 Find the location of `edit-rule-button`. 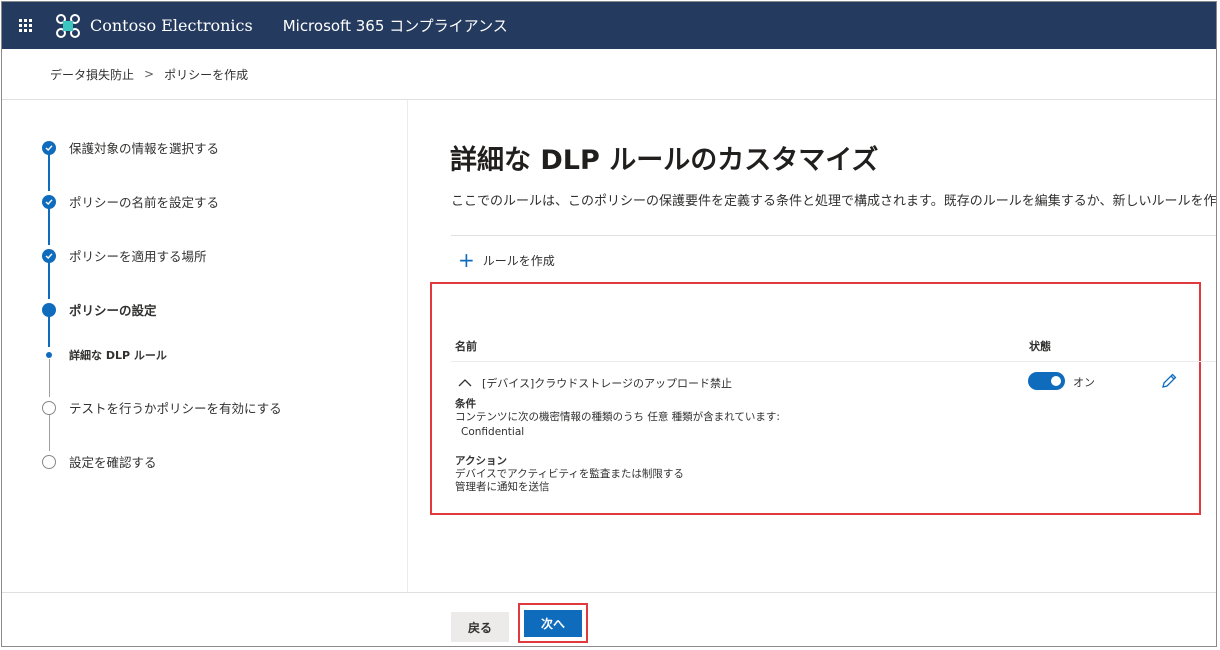

edit-rule-button is located at coordinates (1169, 381).